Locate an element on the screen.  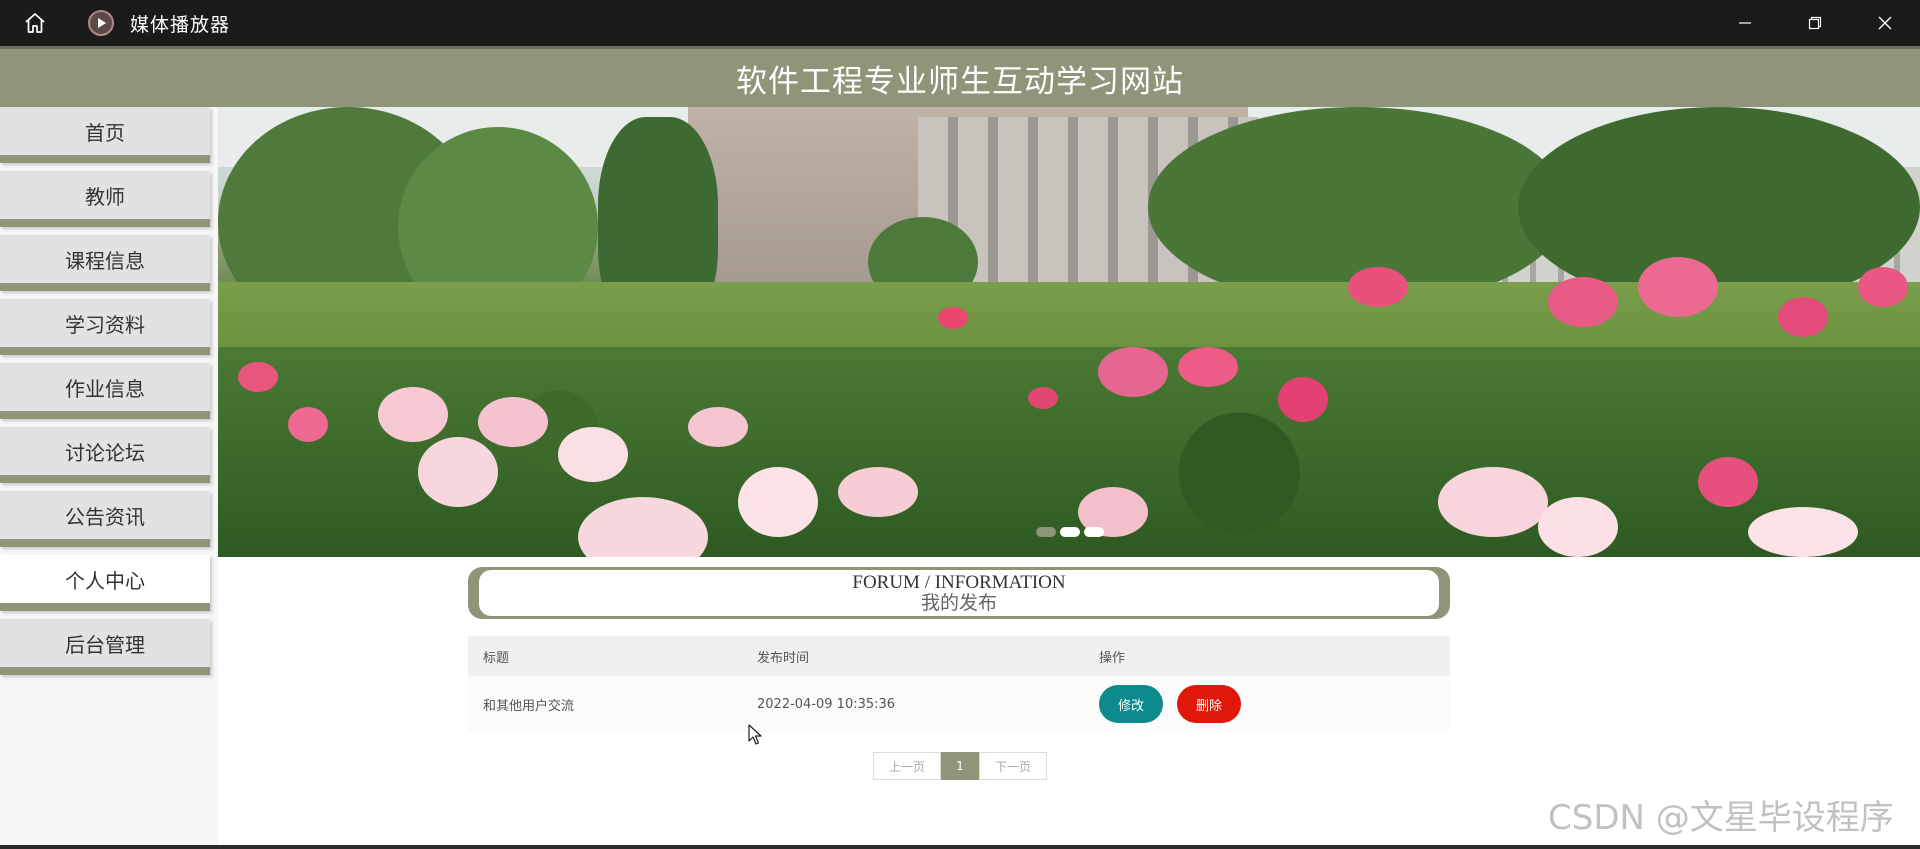
close-icon is located at coordinates (1885, 23).